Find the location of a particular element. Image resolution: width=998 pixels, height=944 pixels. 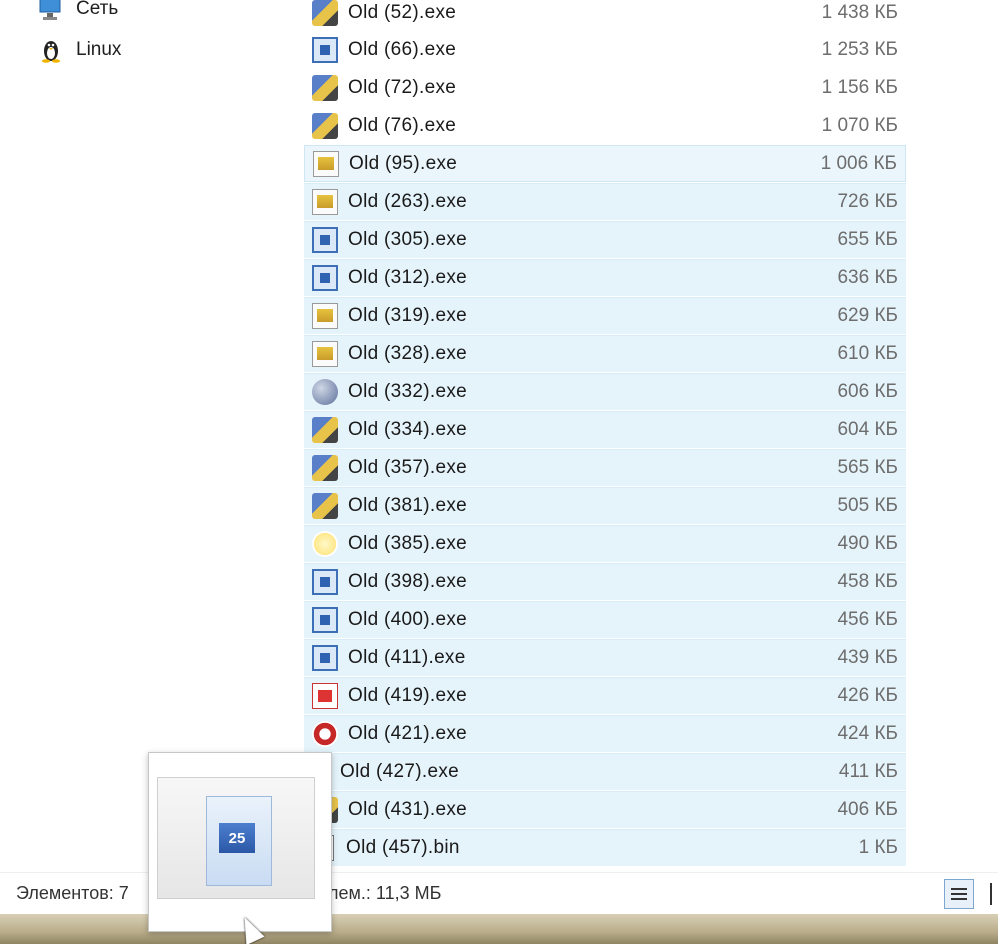

file-row: Old (385).exe 490 КБ is located at coordinates (605, 543).